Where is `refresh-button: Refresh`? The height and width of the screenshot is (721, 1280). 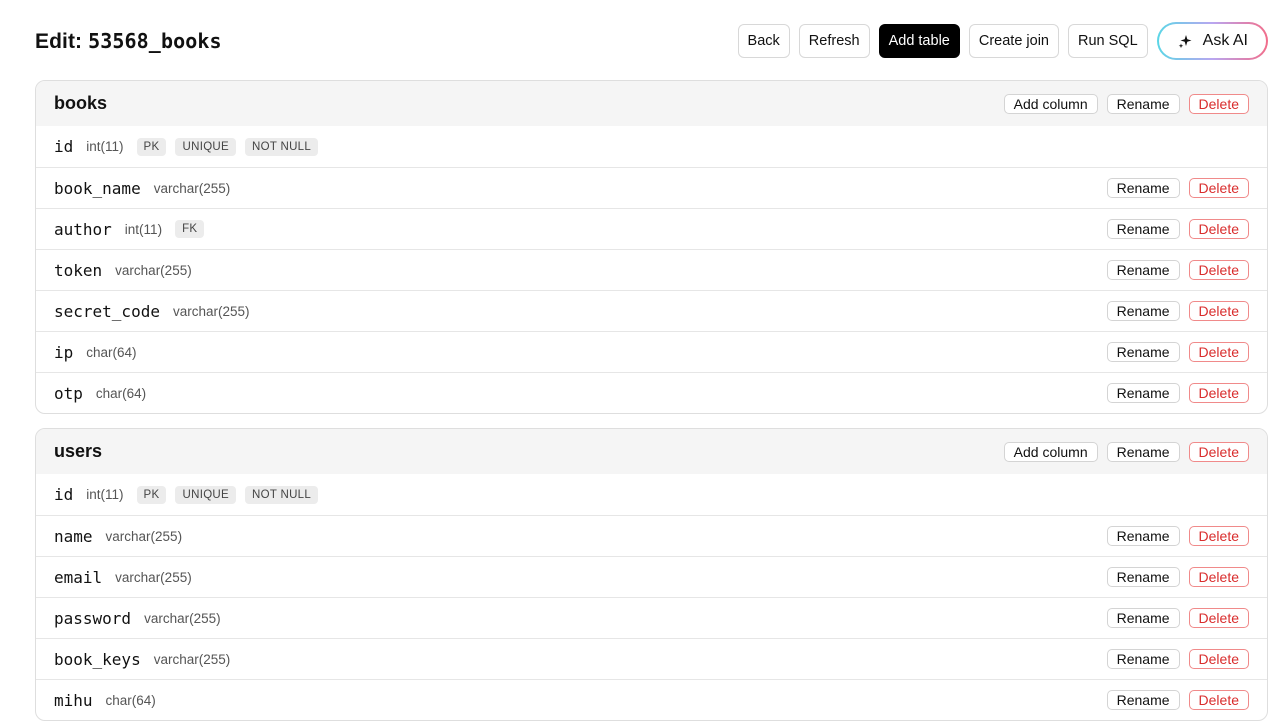 refresh-button: Refresh is located at coordinates (834, 41).